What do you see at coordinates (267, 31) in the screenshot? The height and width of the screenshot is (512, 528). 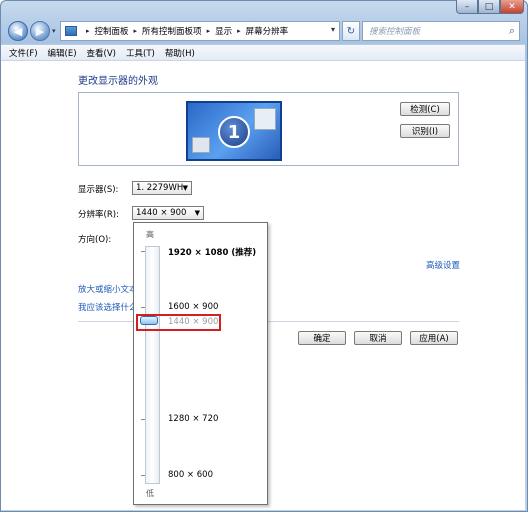 I see `breadcrumb-screen-resolution: 屏幕分辨率` at bounding box center [267, 31].